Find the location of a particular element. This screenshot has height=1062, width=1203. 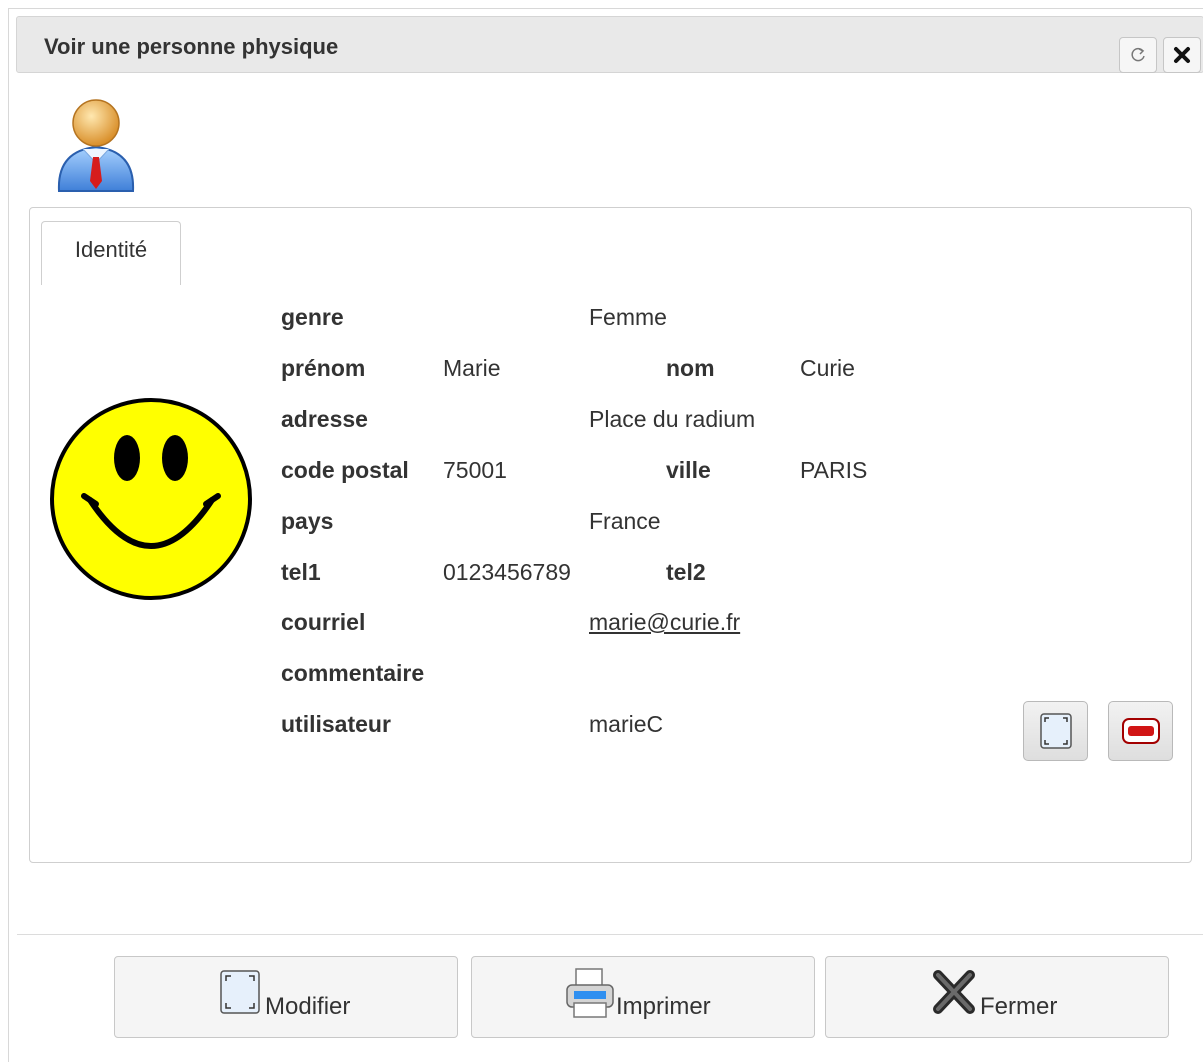

fermer-button: Fermer is located at coordinates (997, 997).